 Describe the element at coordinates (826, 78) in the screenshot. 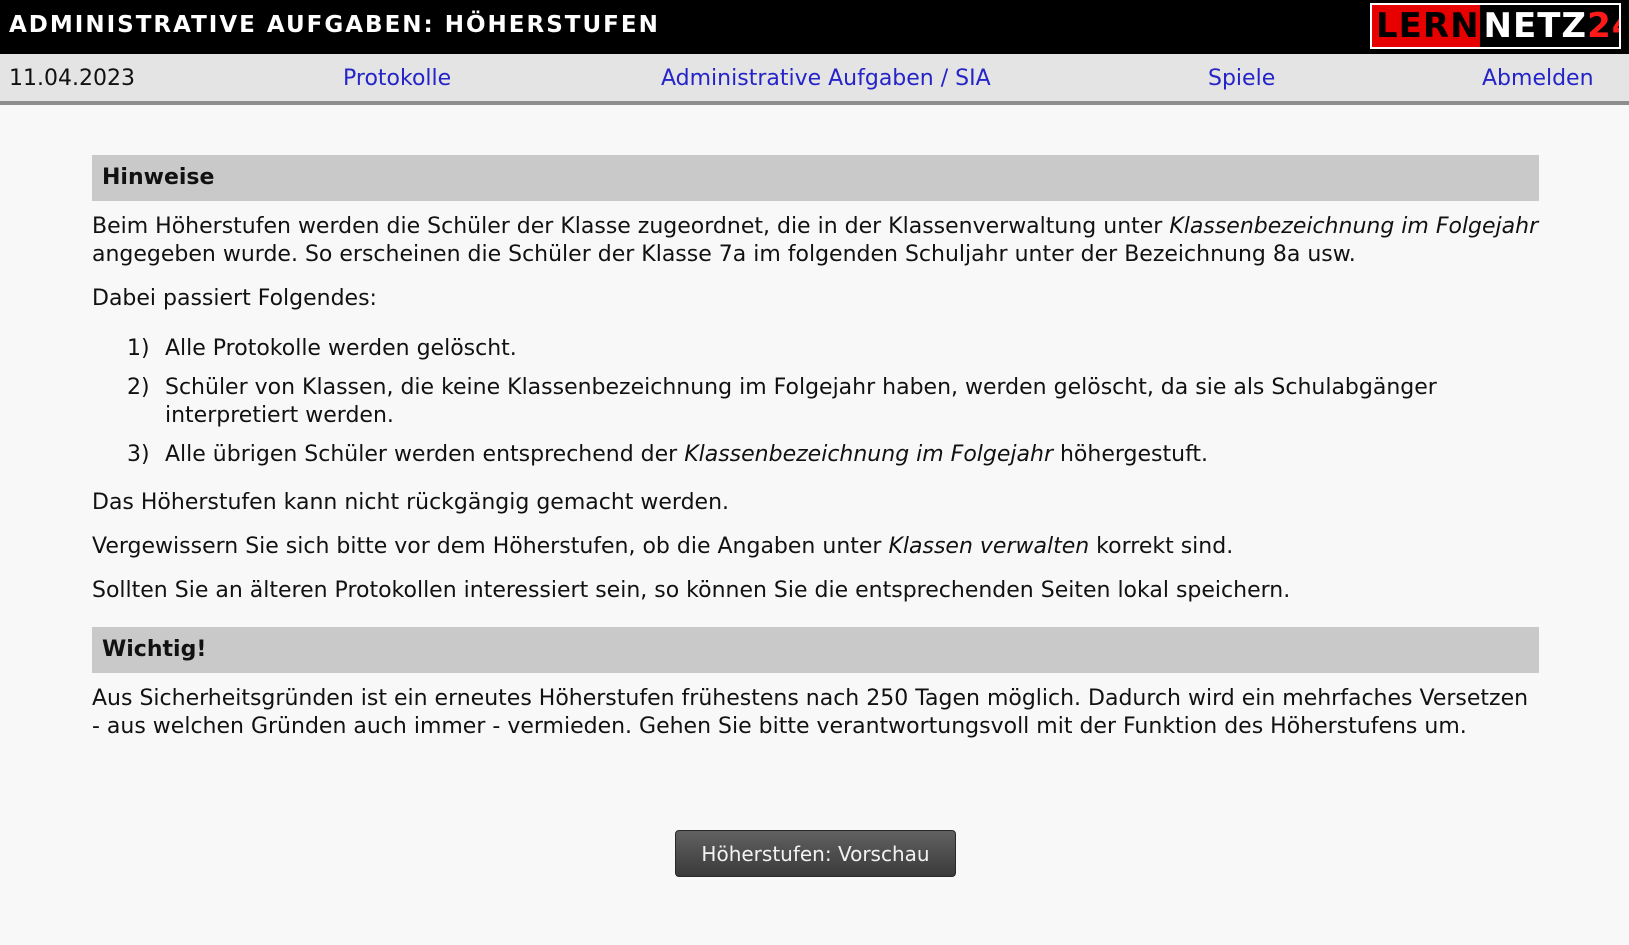

I see `nav-link-administrative-aufgaben: Administrative Aufgaben / SIA` at that location.